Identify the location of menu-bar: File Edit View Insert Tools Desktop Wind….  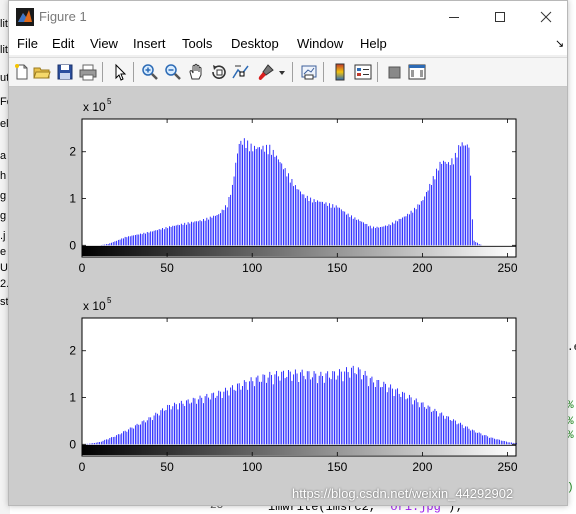
(288, 44).